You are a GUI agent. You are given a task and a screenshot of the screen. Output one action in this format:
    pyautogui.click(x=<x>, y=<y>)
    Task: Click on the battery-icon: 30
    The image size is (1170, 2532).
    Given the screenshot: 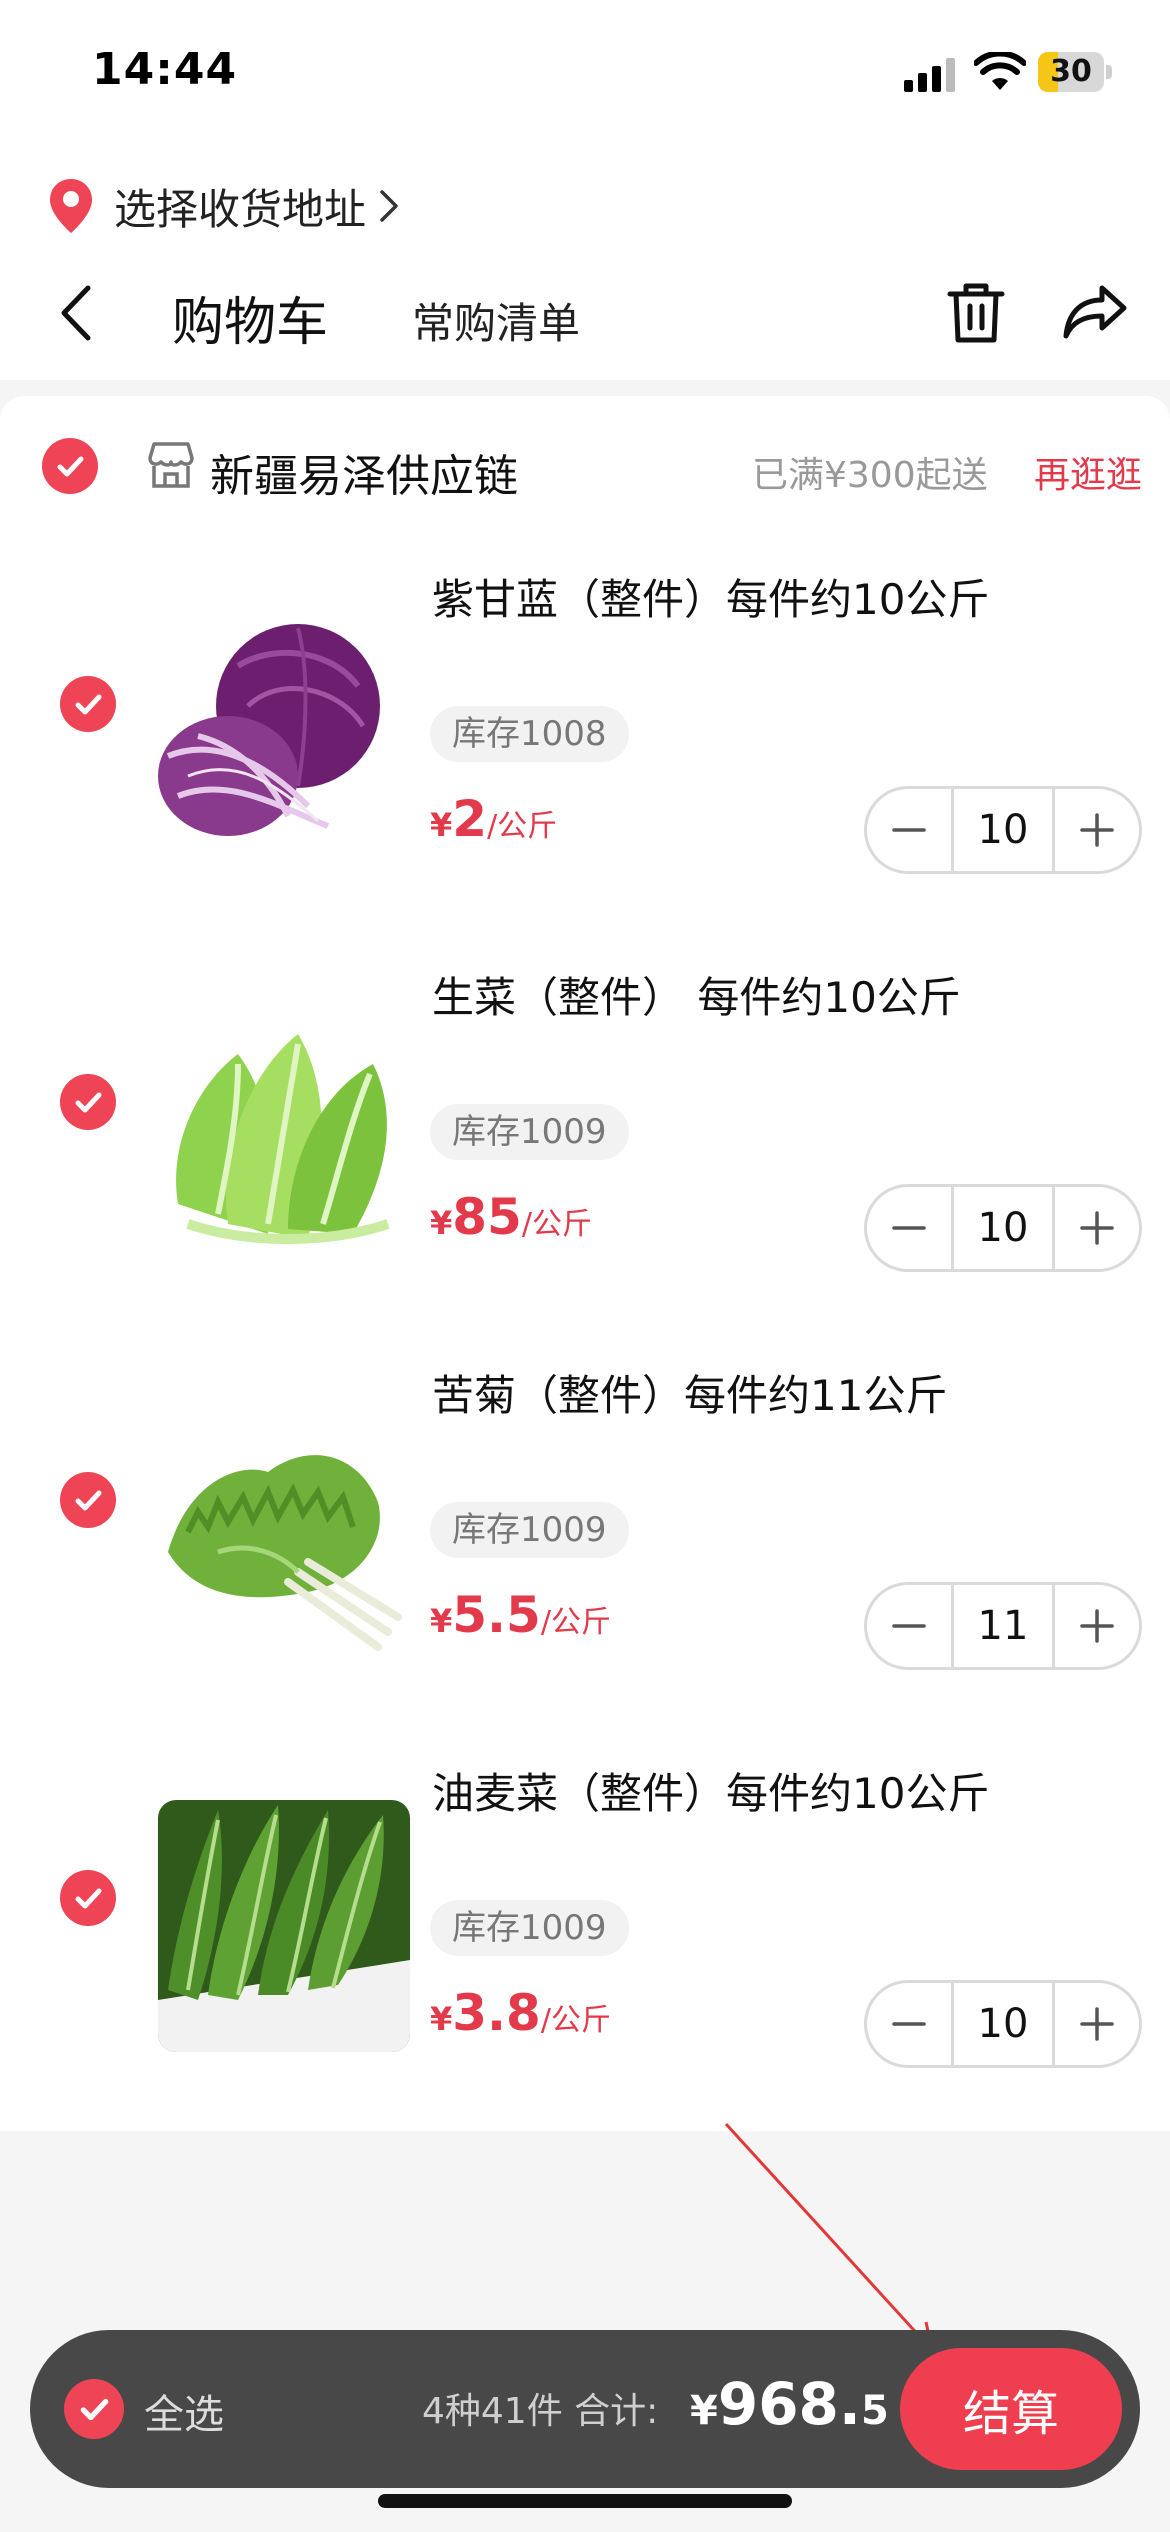 What is the action you would take?
    pyautogui.click(x=1075, y=72)
    